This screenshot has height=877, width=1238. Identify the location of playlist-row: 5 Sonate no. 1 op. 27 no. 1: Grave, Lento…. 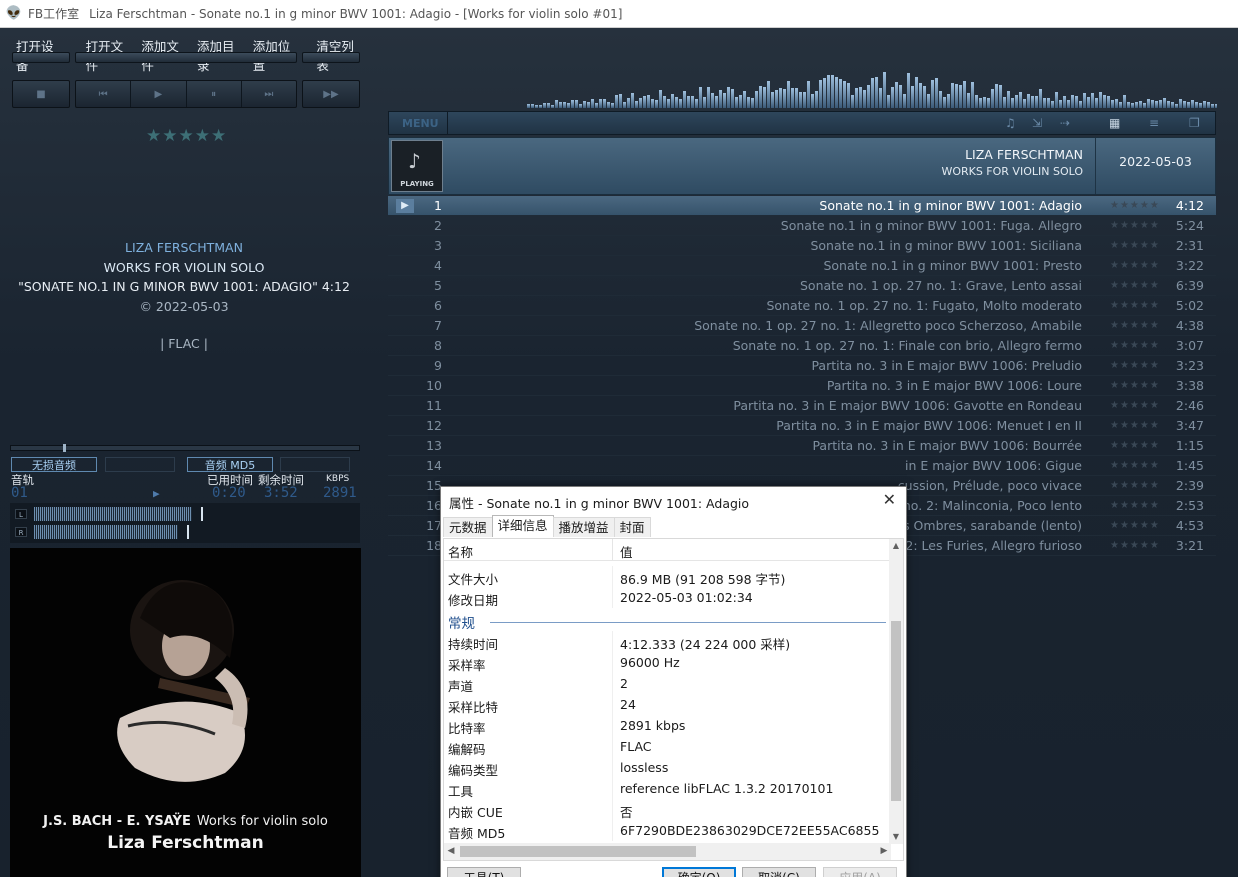
(802, 286).